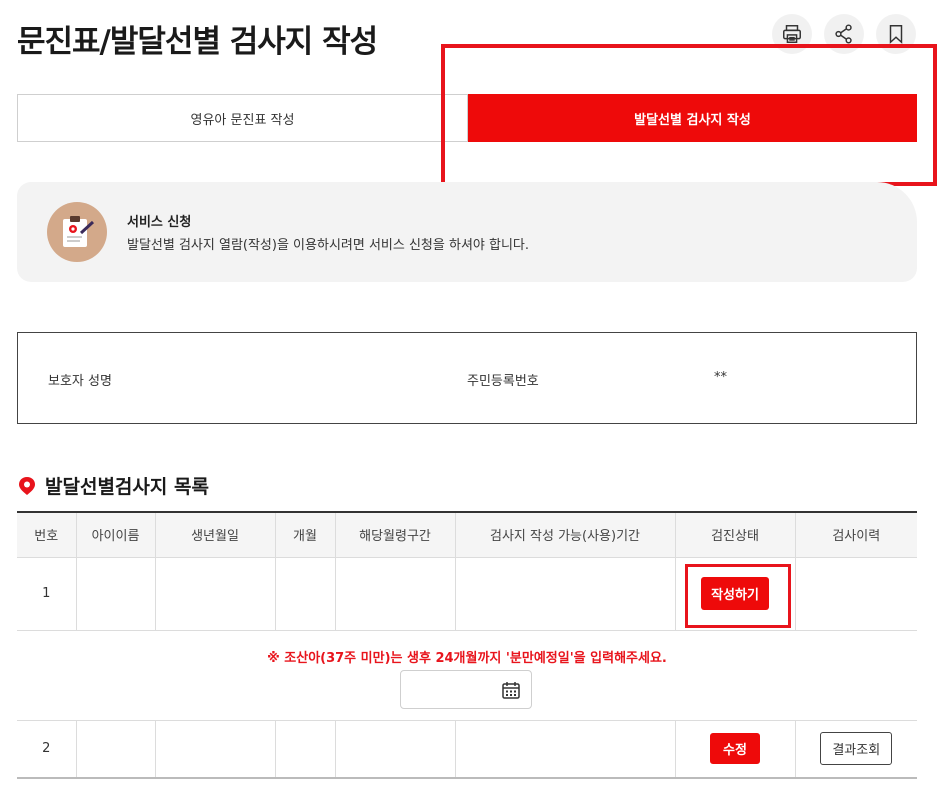 The width and height of the screenshot is (941, 802). I want to click on column-header: 생년월일, so click(215, 535).